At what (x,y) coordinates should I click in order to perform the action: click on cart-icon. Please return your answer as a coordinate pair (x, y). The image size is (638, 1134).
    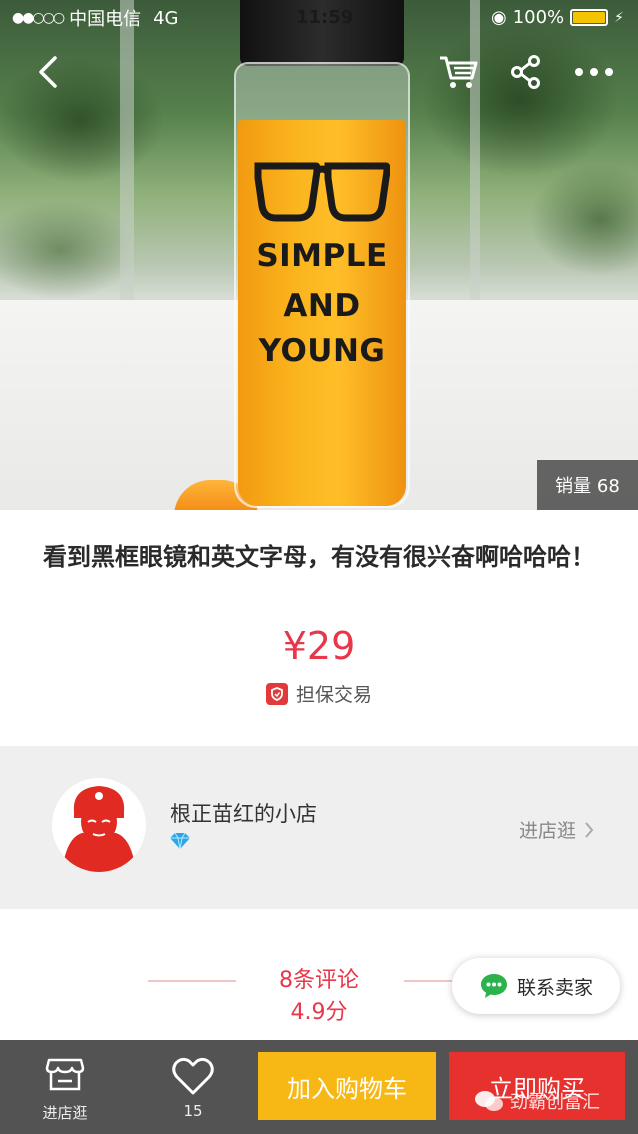
    Looking at the image, I should click on (459, 72).